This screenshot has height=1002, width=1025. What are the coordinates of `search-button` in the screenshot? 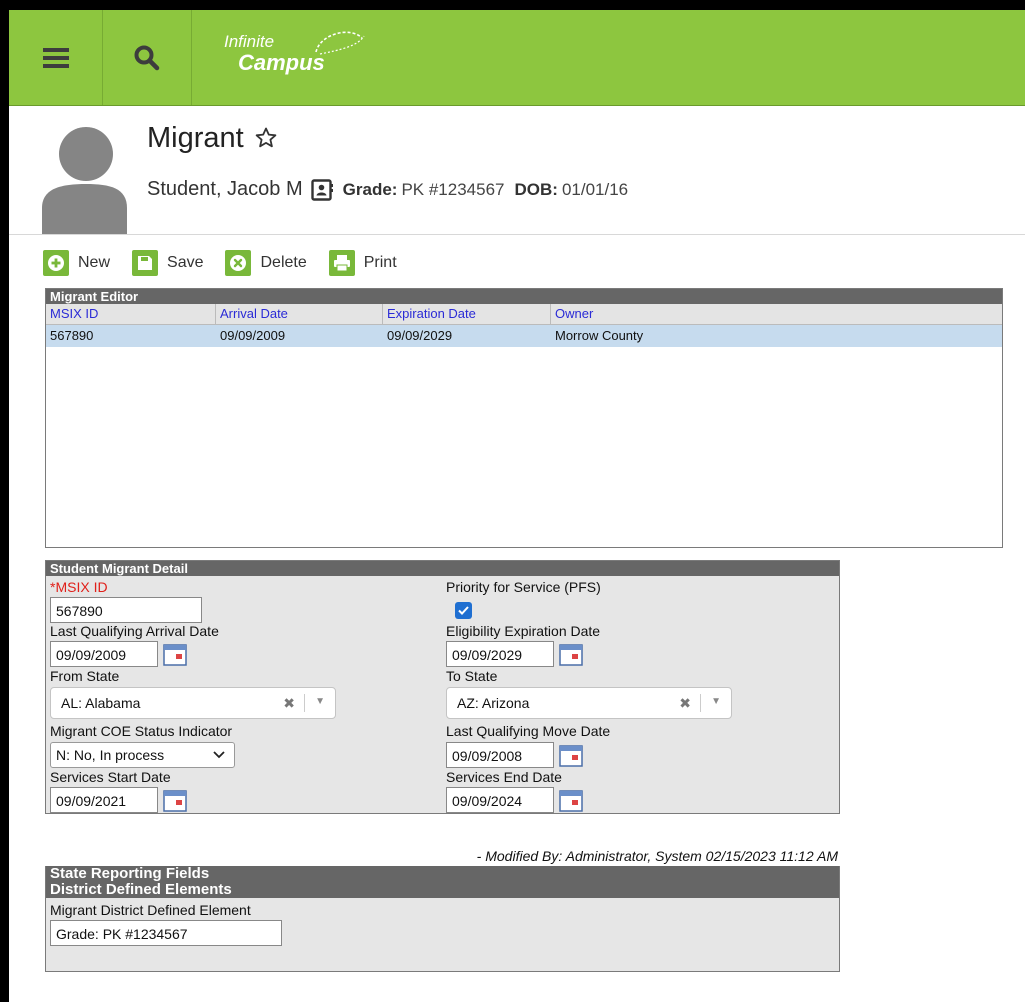 It's located at (147, 57).